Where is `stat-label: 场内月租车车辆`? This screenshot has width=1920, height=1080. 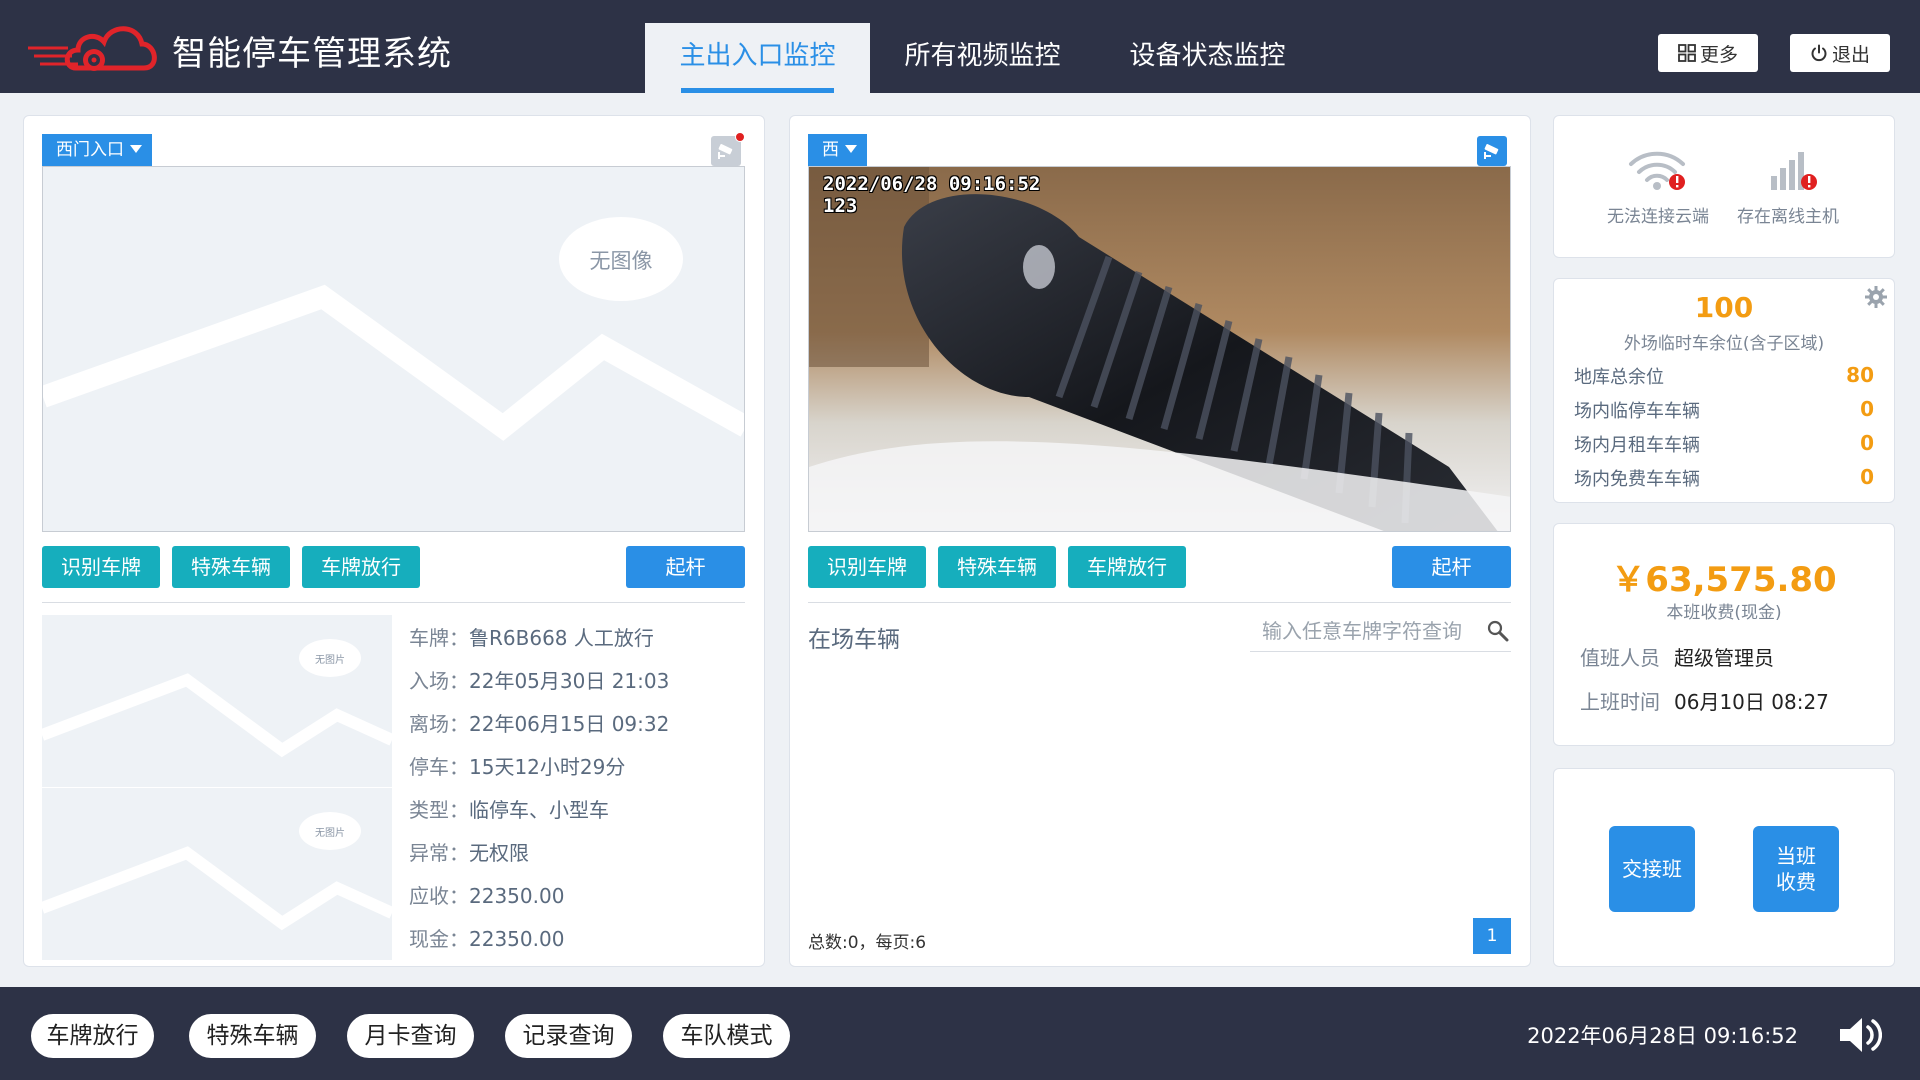 stat-label: 场内月租车车辆 is located at coordinates (1637, 445).